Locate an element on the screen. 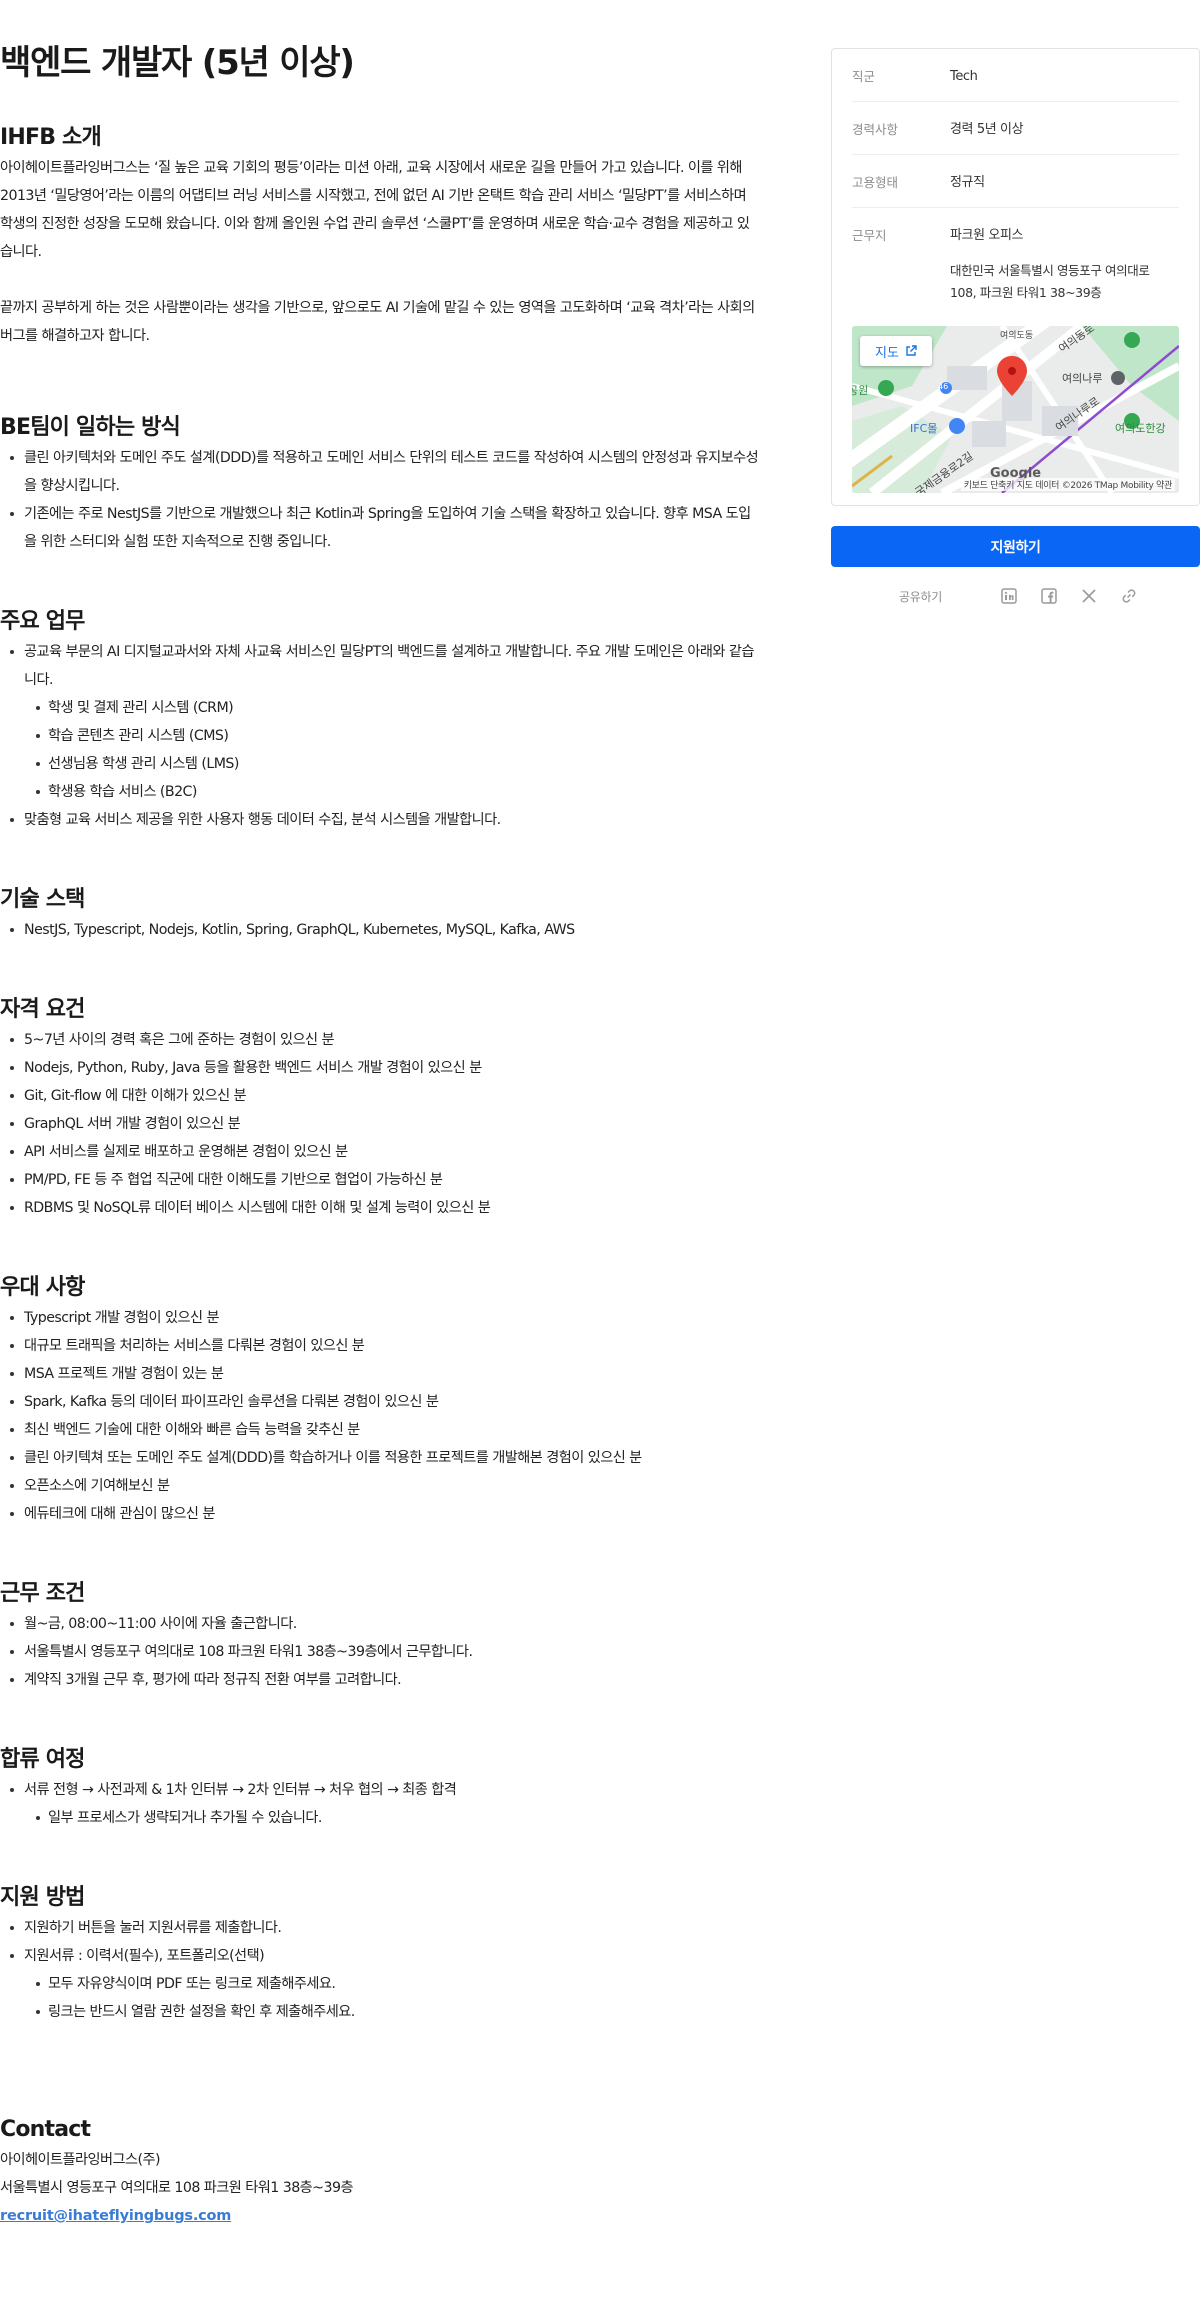 The image size is (1200, 2320). sub-list-item: 모두 자유양식이며 PDF 또는 링크로 제출해주세요. is located at coordinates (380, 1984).